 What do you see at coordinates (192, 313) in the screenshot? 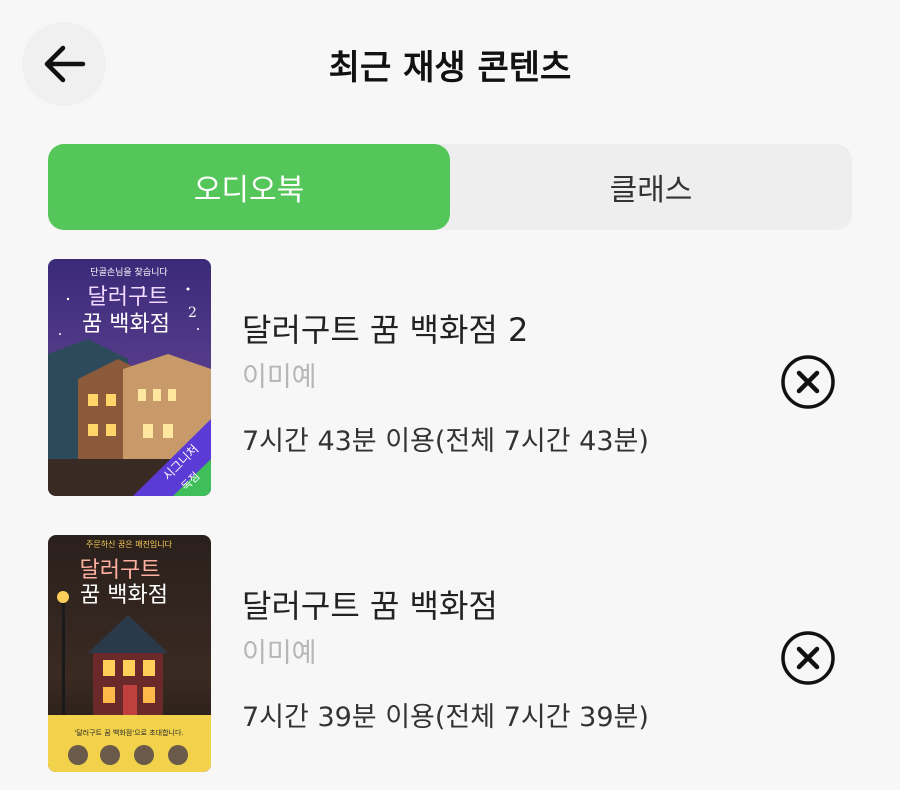
I see `cover-volume: 2` at bounding box center [192, 313].